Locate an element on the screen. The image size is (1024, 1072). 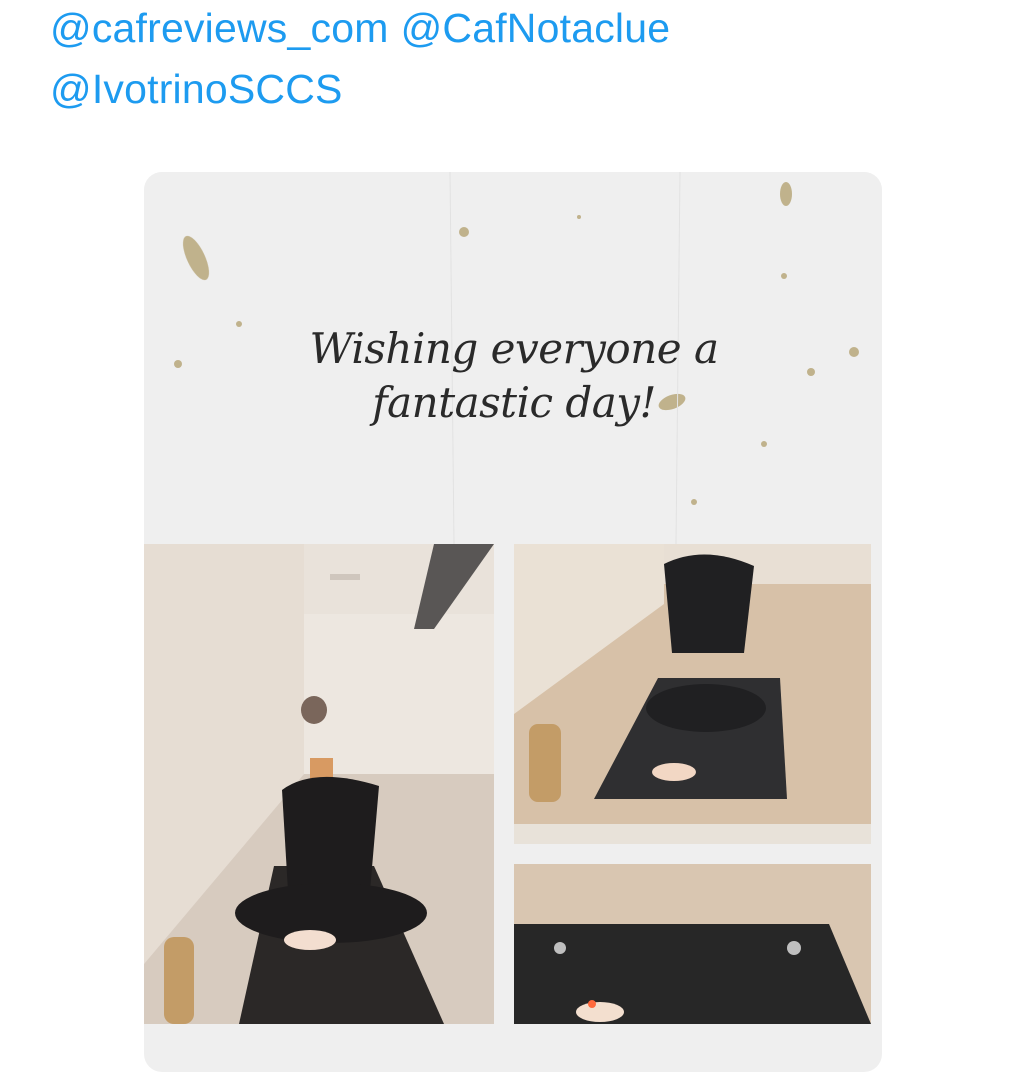
yoga-photo-mat-closeup is located at coordinates (692, 944).